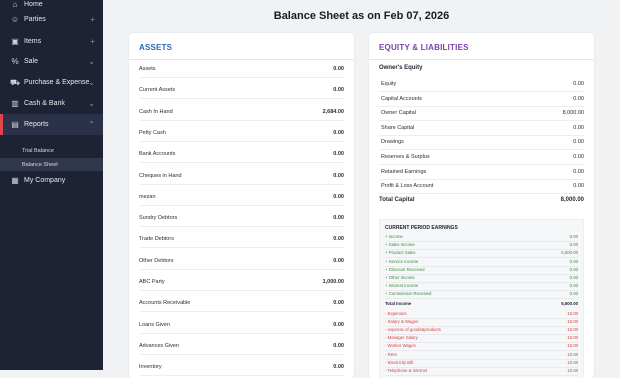 The image size is (620, 378). What do you see at coordinates (481, 87) in the screenshot?
I see `equity-row: Equity 0.00` at bounding box center [481, 87].